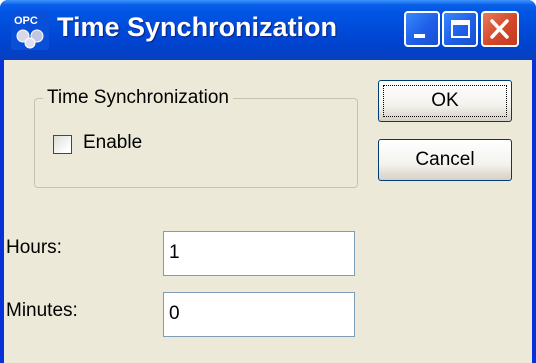  I want to click on enable-label: Enable, so click(112, 143).